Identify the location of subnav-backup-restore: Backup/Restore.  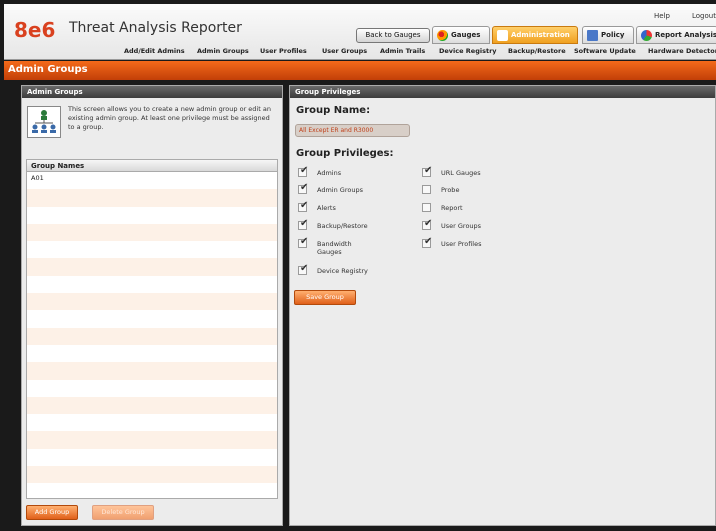
(537, 51).